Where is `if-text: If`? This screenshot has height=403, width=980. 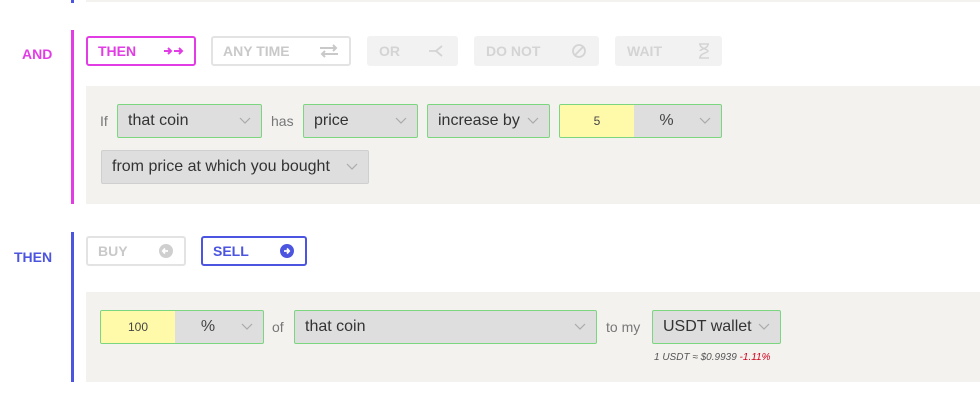
if-text: If is located at coordinates (104, 121).